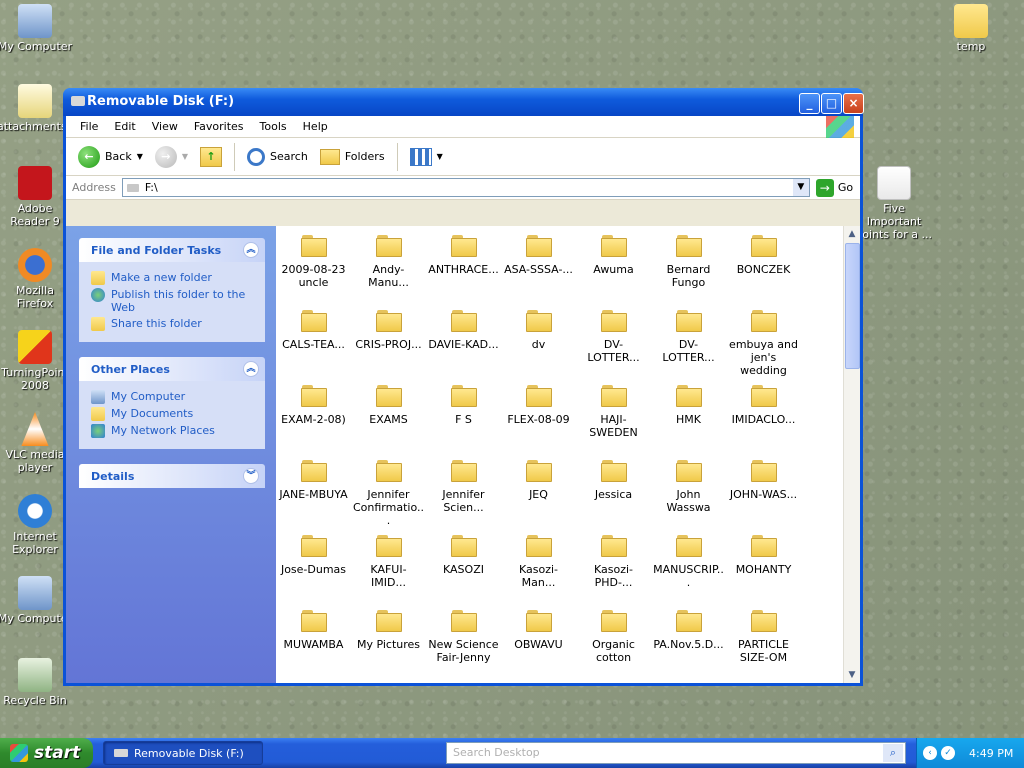 The width and height of the screenshot is (1024, 768). What do you see at coordinates (89, 126) in the screenshot?
I see `menu-file: File` at bounding box center [89, 126].